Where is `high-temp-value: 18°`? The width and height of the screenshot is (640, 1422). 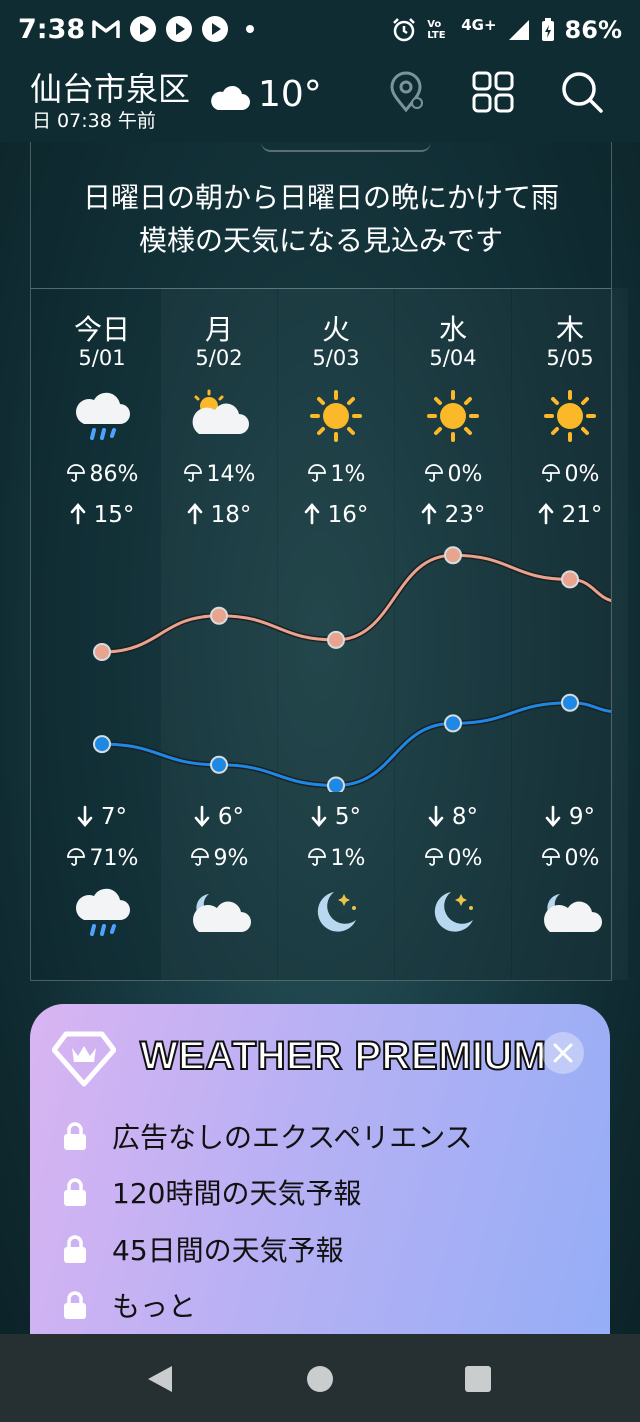
high-temp-value: 18° is located at coordinates (231, 515).